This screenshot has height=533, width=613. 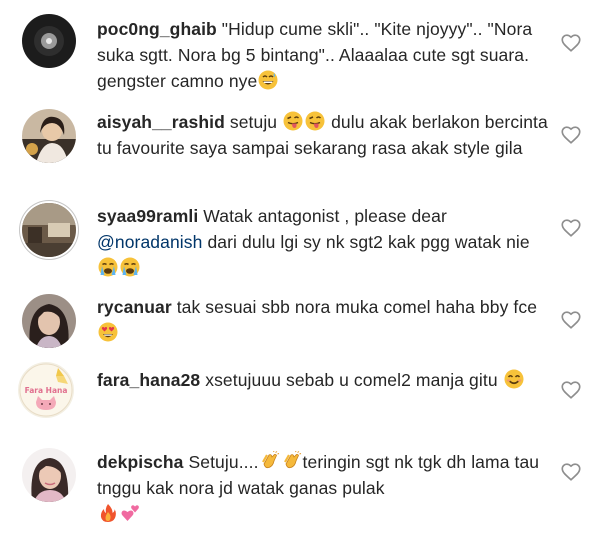 What do you see at coordinates (325, 216) in the screenshot?
I see `comment-body-start: Watak antagonist , please dear` at bounding box center [325, 216].